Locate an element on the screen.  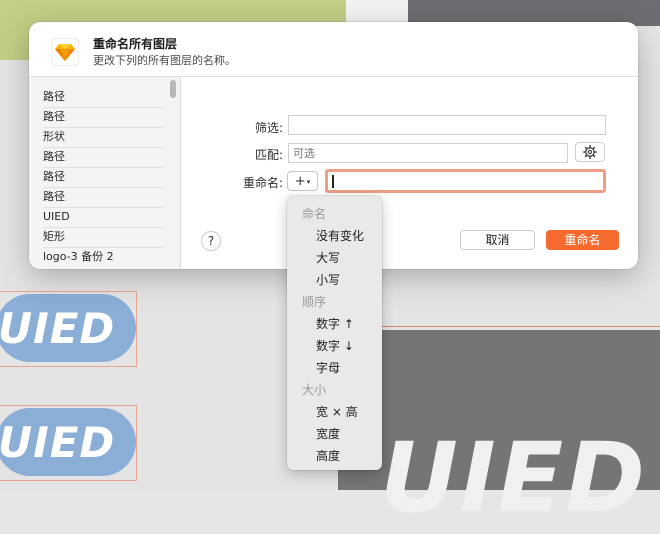
filter-input is located at coordinates (447, 125).